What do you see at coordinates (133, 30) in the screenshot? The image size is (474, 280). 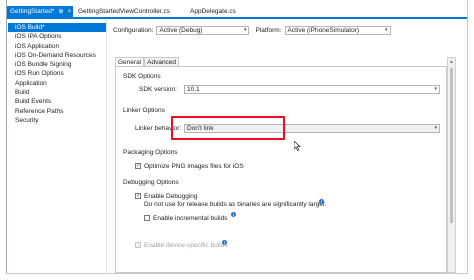 I see `configuration-label: Configuration:` at bounding box center [133, 30].